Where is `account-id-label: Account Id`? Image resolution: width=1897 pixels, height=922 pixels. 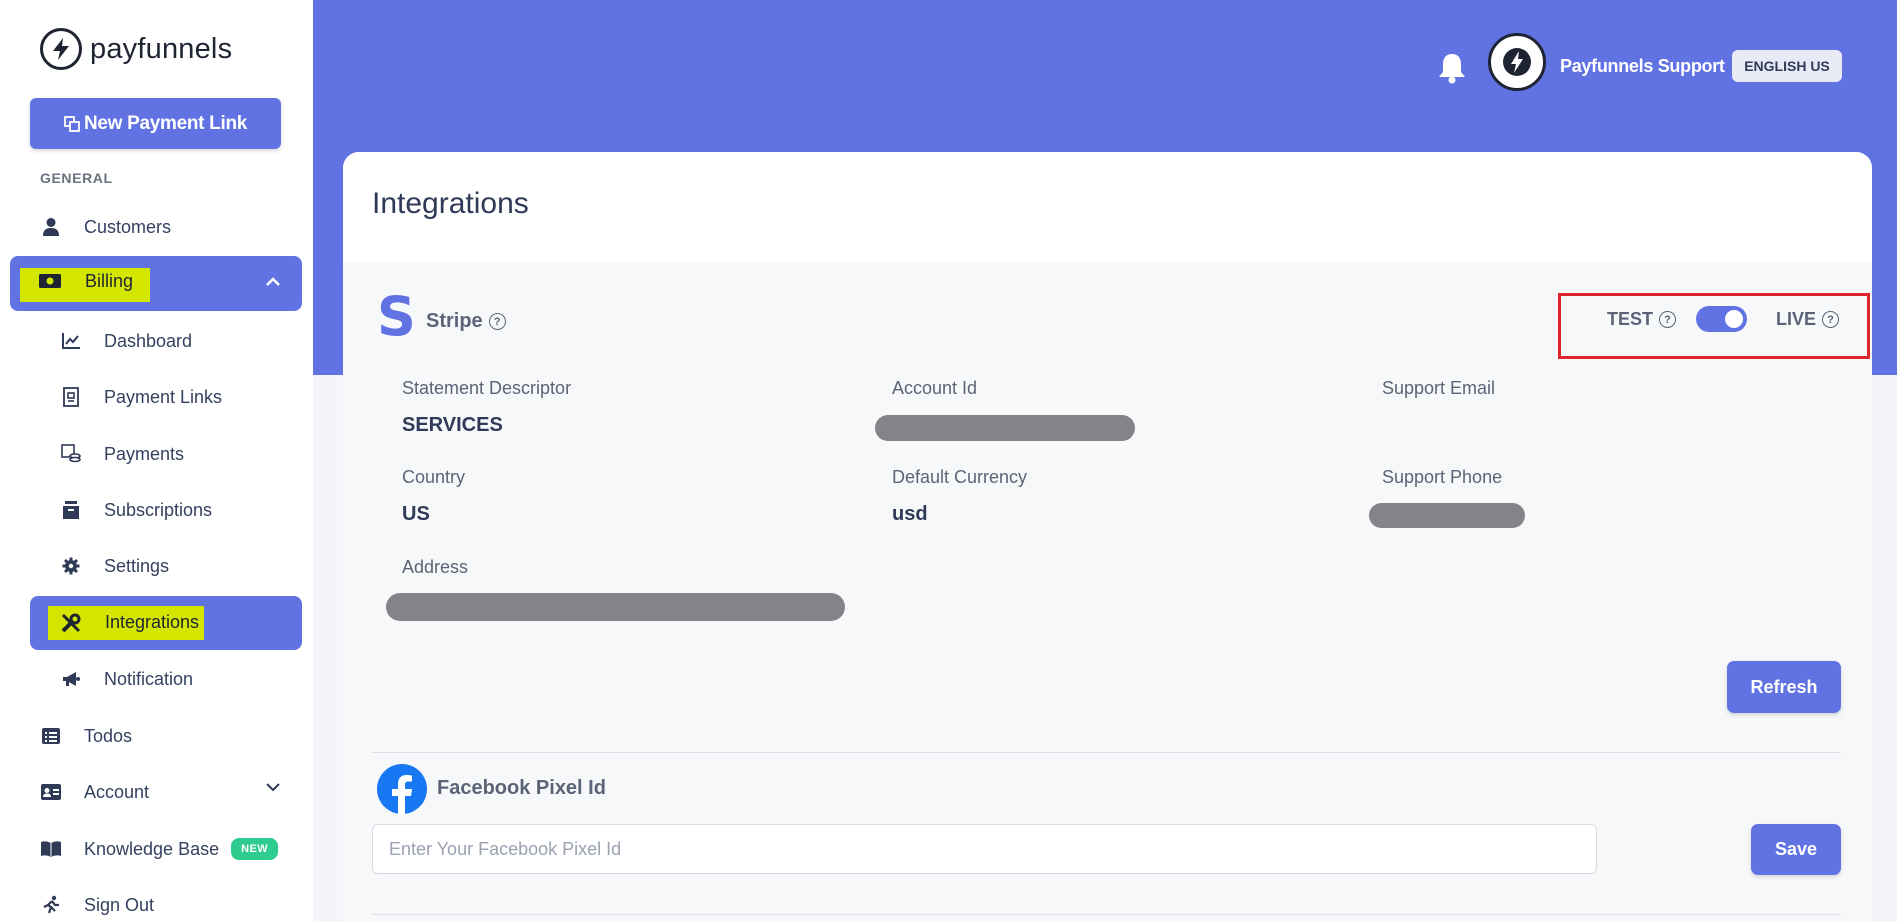 account-id-label: Account Id is located at coordinates (935, 388).